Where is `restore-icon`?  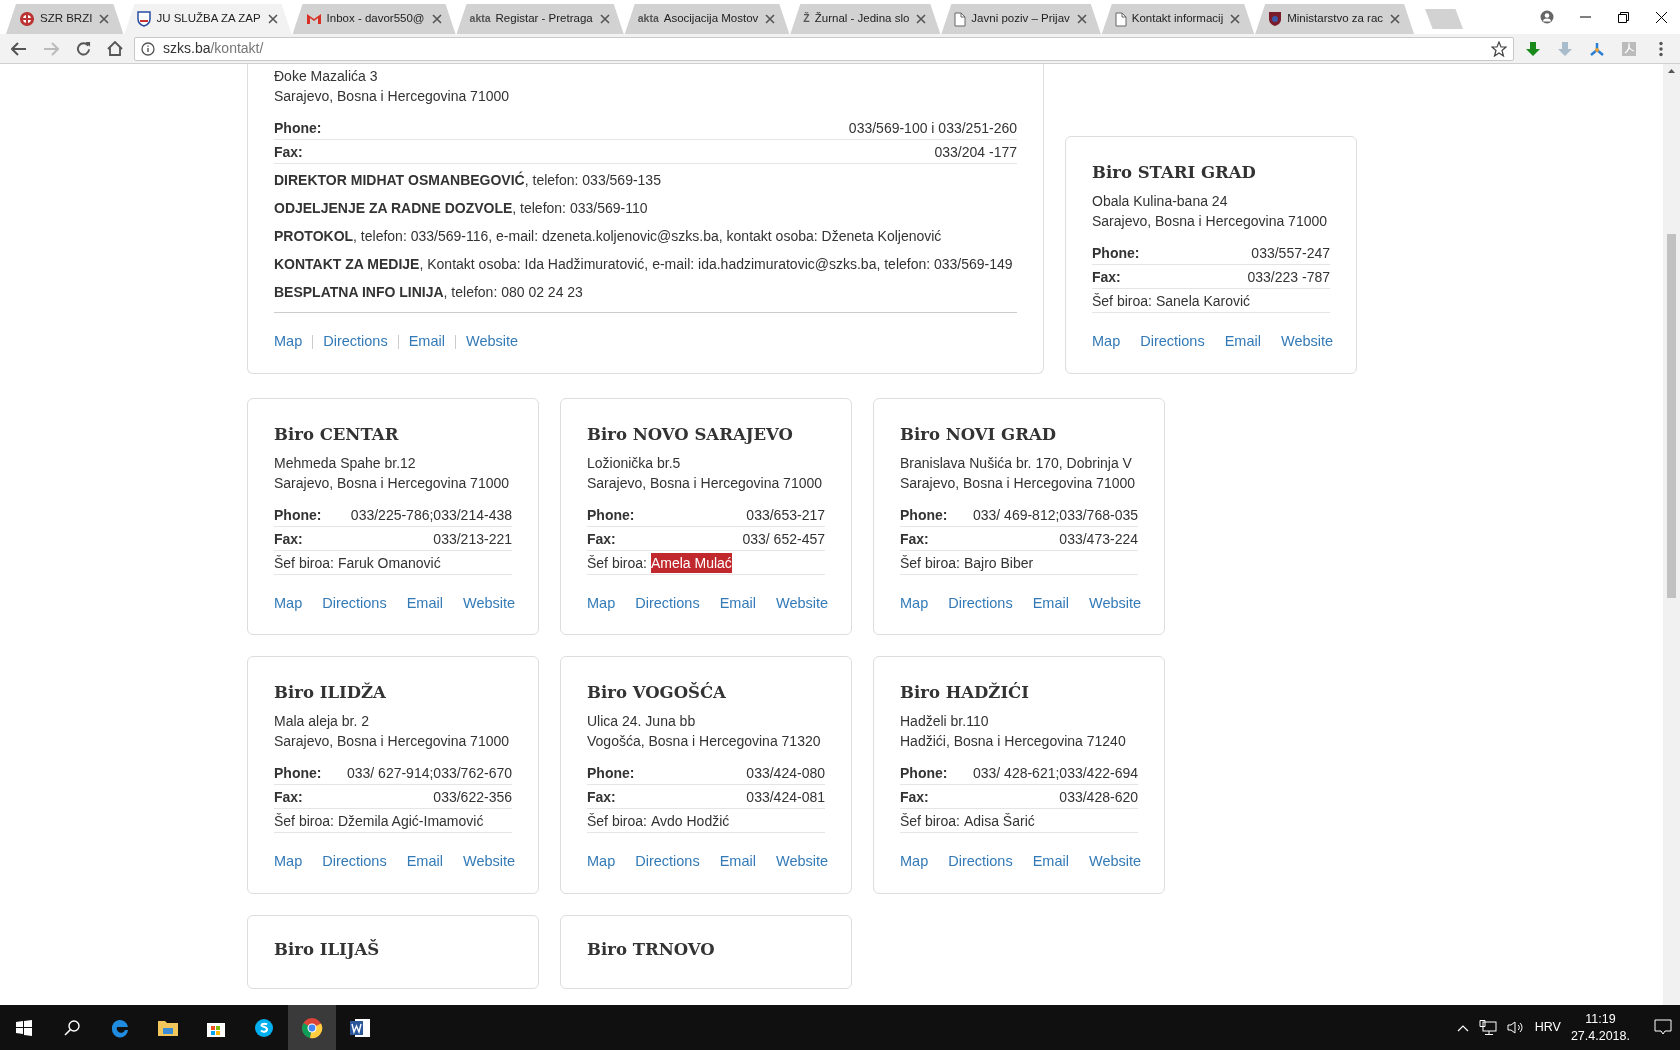
restore-icon is located at coordinates (1623, 17).